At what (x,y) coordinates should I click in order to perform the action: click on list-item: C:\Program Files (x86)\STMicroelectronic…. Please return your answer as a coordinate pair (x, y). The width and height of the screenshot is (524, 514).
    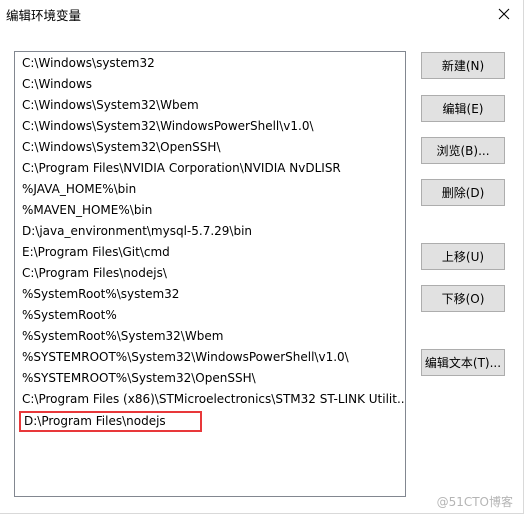
    Looking at the image, I should click on (210, 399).